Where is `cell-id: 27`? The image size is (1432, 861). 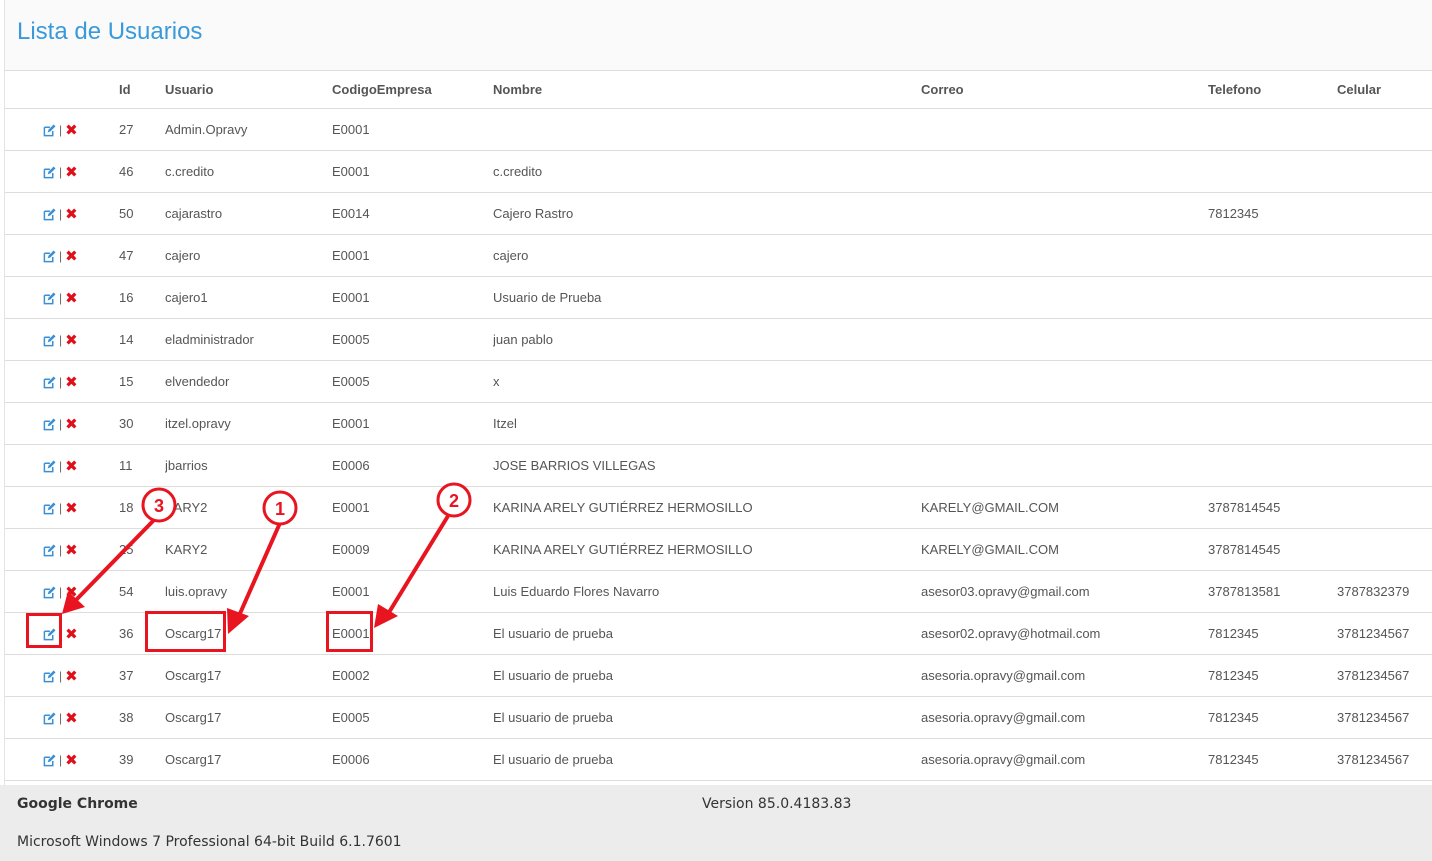 cell-id: 27 is located at coordinates (142, 129).